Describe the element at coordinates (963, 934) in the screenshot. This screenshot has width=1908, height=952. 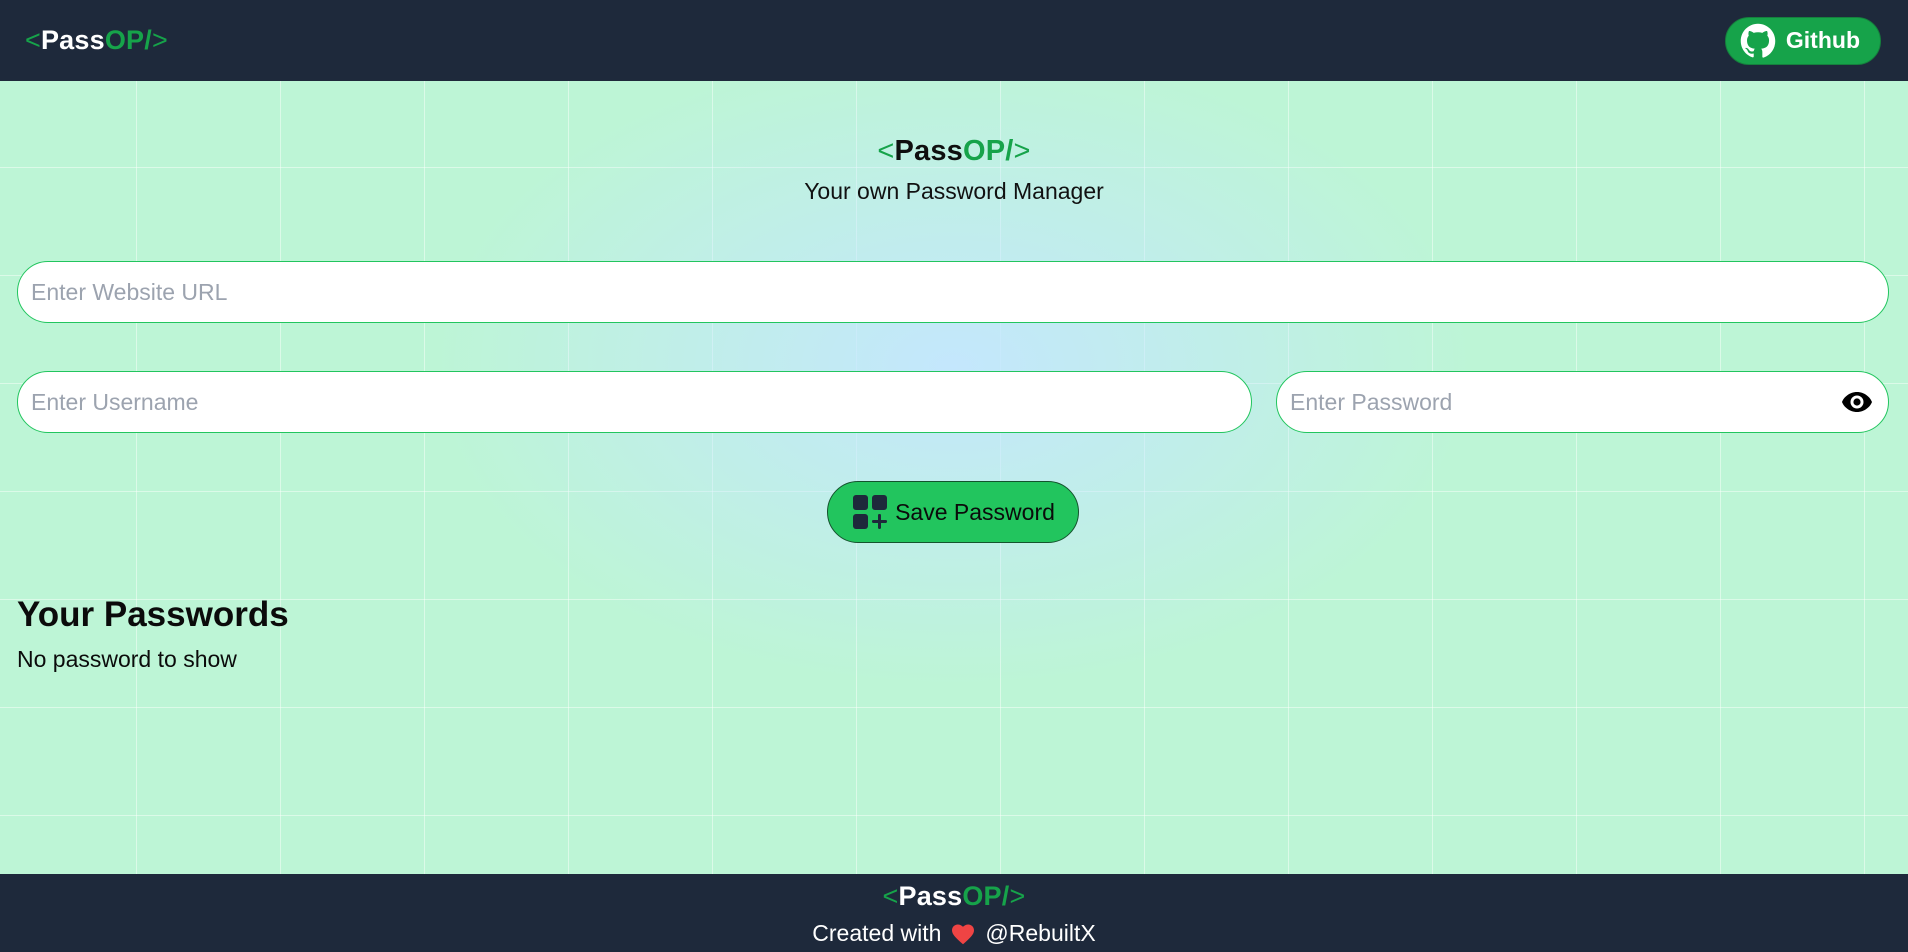
I see `heart-icon` at that location.